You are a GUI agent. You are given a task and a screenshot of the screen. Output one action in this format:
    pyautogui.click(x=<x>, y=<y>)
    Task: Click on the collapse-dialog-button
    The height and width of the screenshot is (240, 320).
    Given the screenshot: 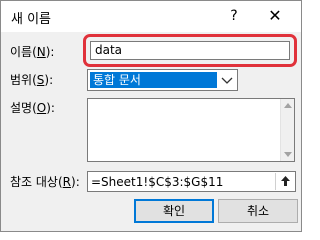 What is the action you would take?
    pyautogui.click(x=284, y=181)
    